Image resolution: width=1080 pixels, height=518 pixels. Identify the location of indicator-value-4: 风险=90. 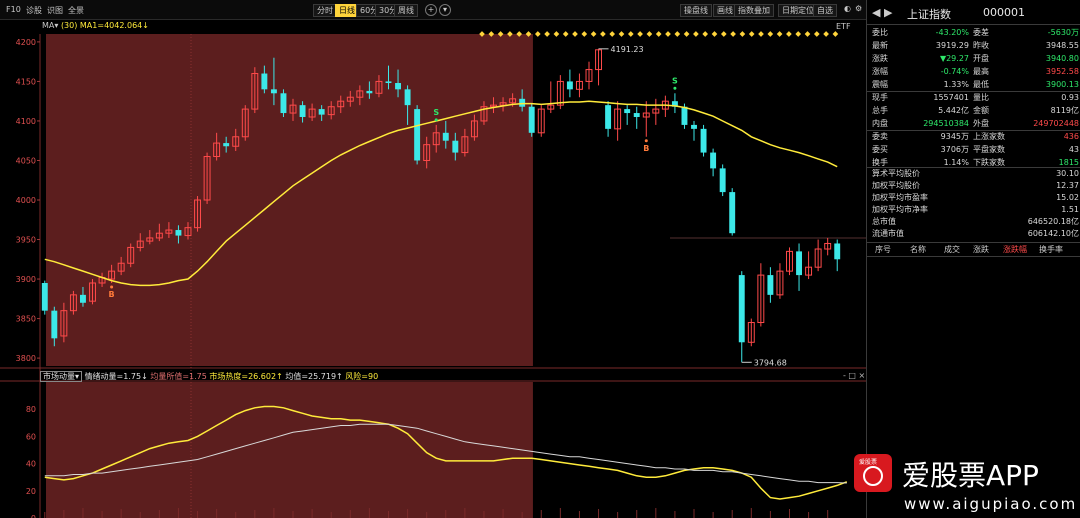
(360, 376).